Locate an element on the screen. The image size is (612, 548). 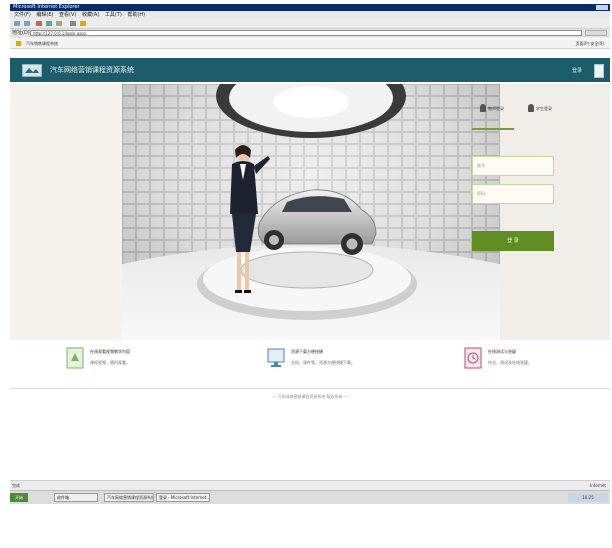
status-text: 完成 is located at coordinates (16, 485).